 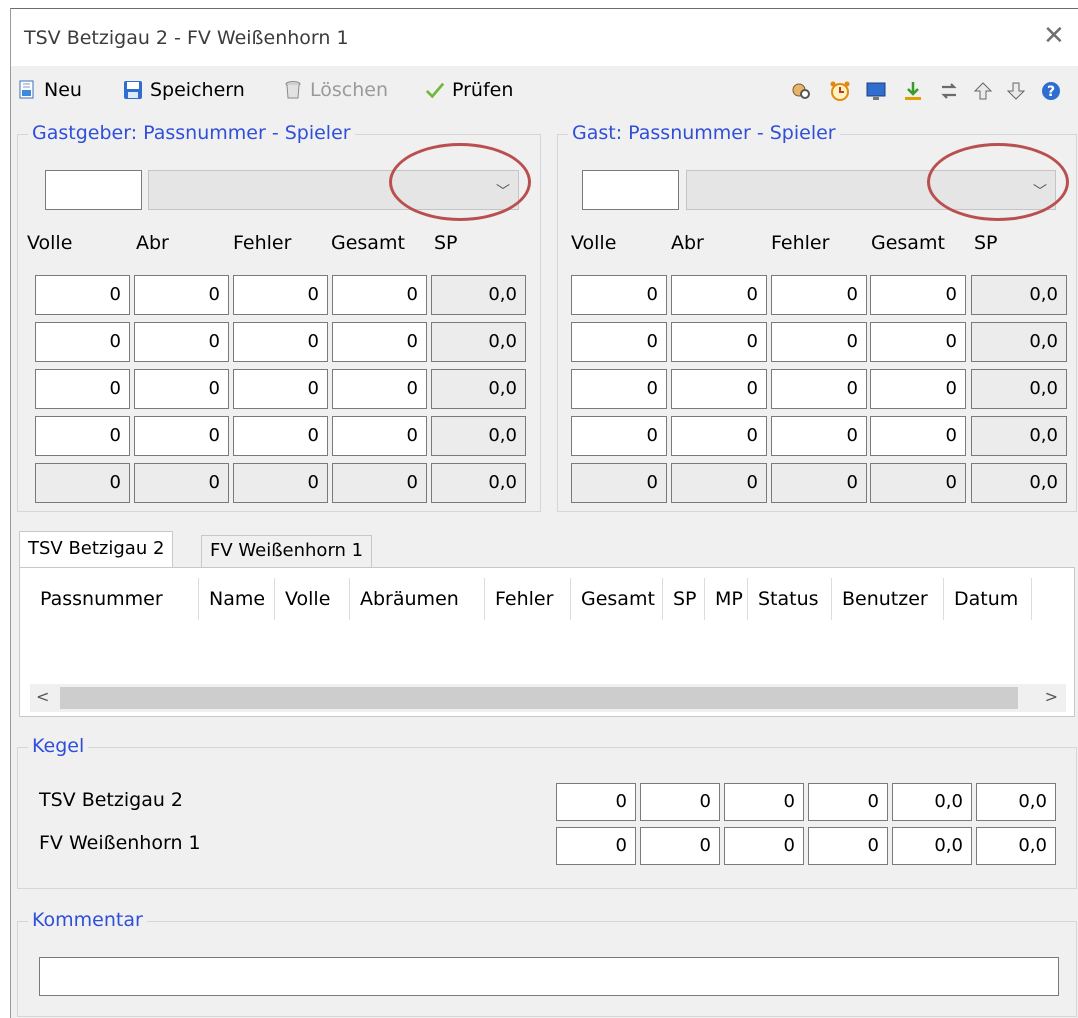 What do you see at coordinates (186, 38) in the screenshot?
I see `window-title: TSV Betzigau 2 - FV Weißenhorn 1` at bounding box center [186, 38].